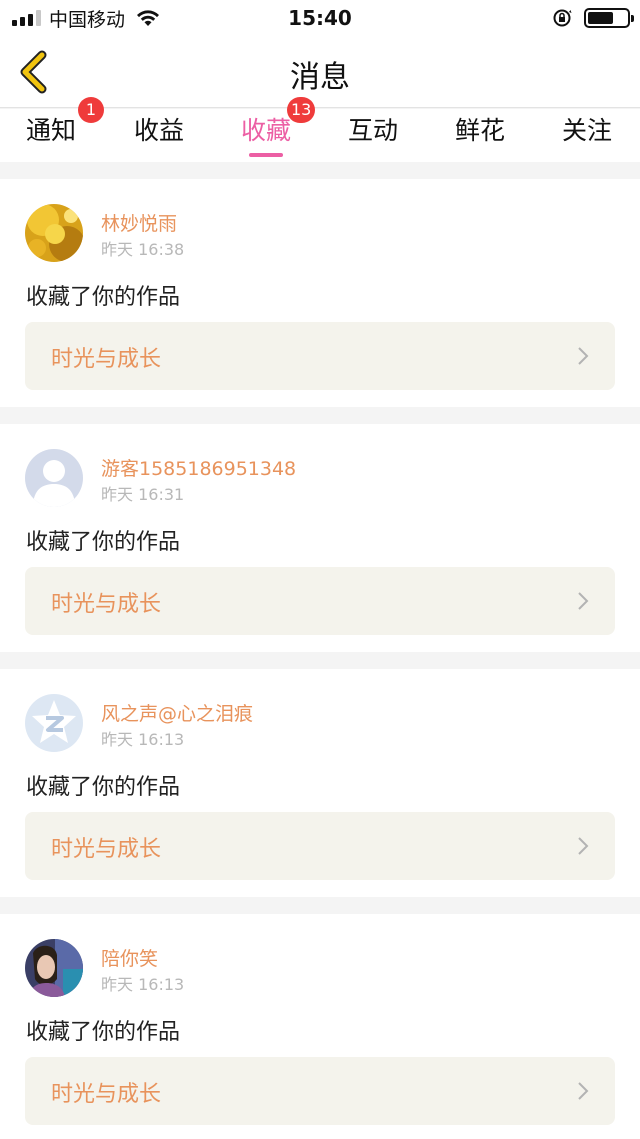 The image size is (640, 1139). Describe the element at coordinates (301, 110) in the screenshot. I see `favorites-badge: 13` at that location.